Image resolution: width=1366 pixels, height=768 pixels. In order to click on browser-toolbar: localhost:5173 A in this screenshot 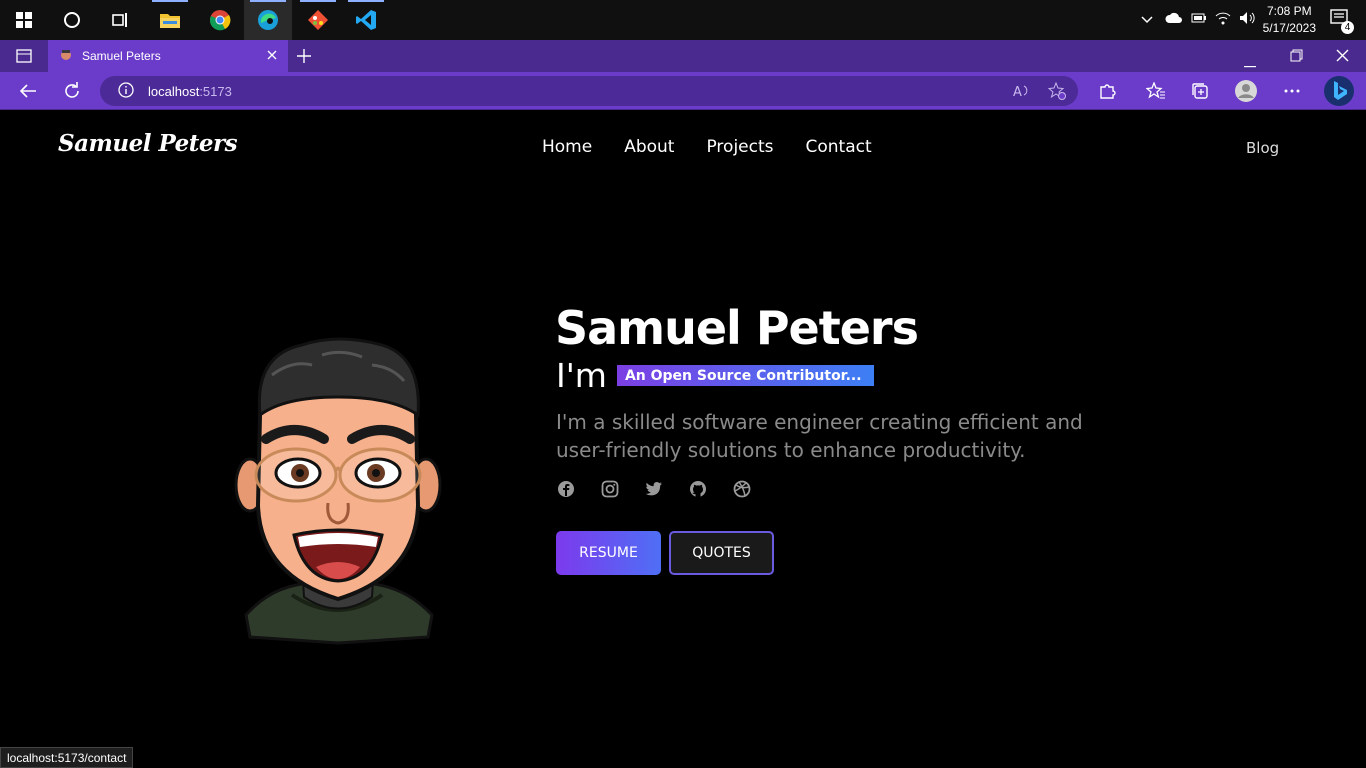, I will do `click(683, 91)`.